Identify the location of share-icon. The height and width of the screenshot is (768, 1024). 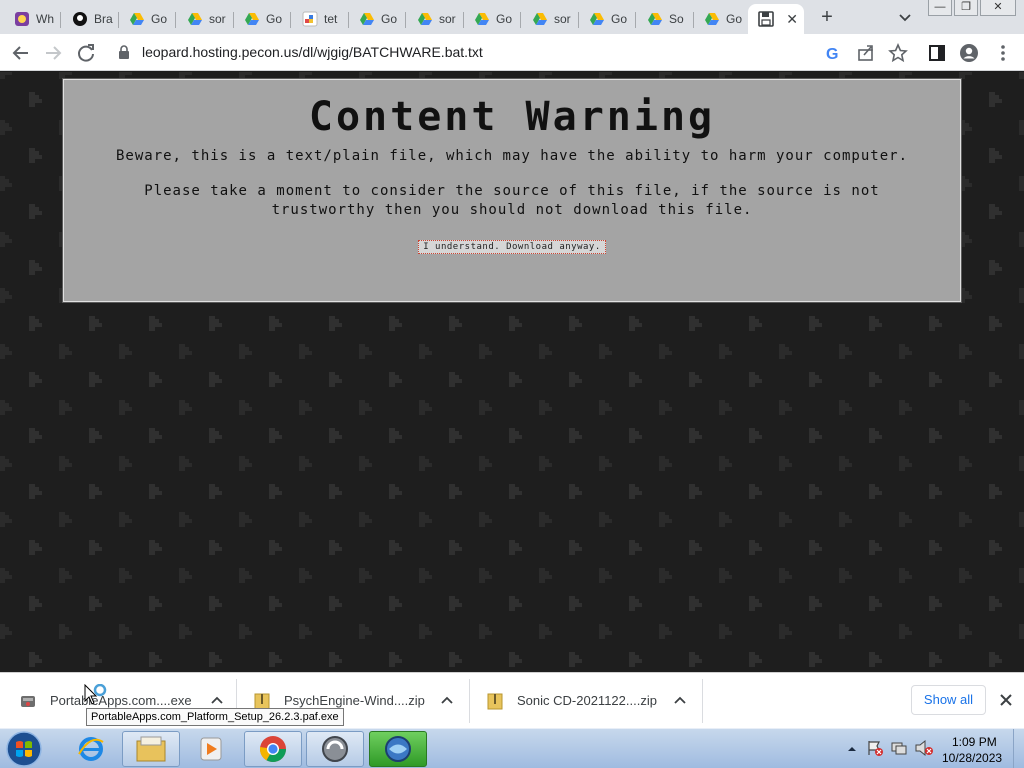
(866, 53).